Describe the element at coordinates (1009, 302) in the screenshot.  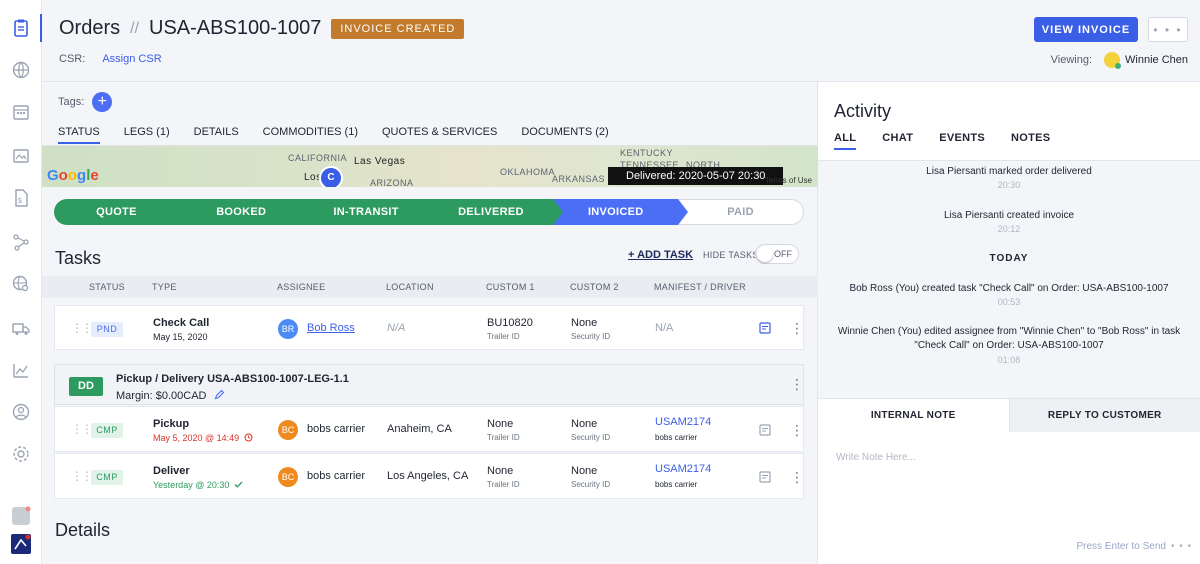
I see `feed-time: 00:53` at that location.